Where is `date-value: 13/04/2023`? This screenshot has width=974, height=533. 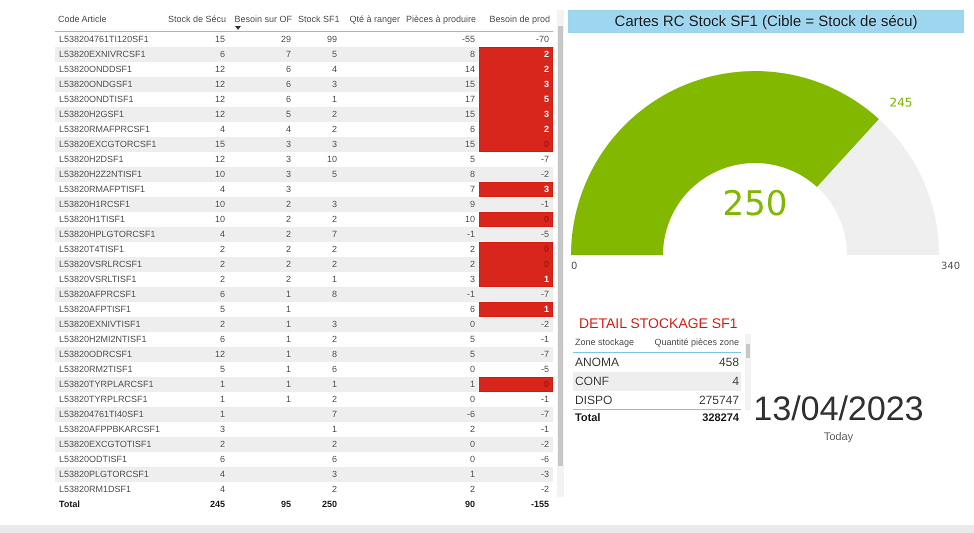
date-value: 13/04/2023 is located at coordinates (838, 409).